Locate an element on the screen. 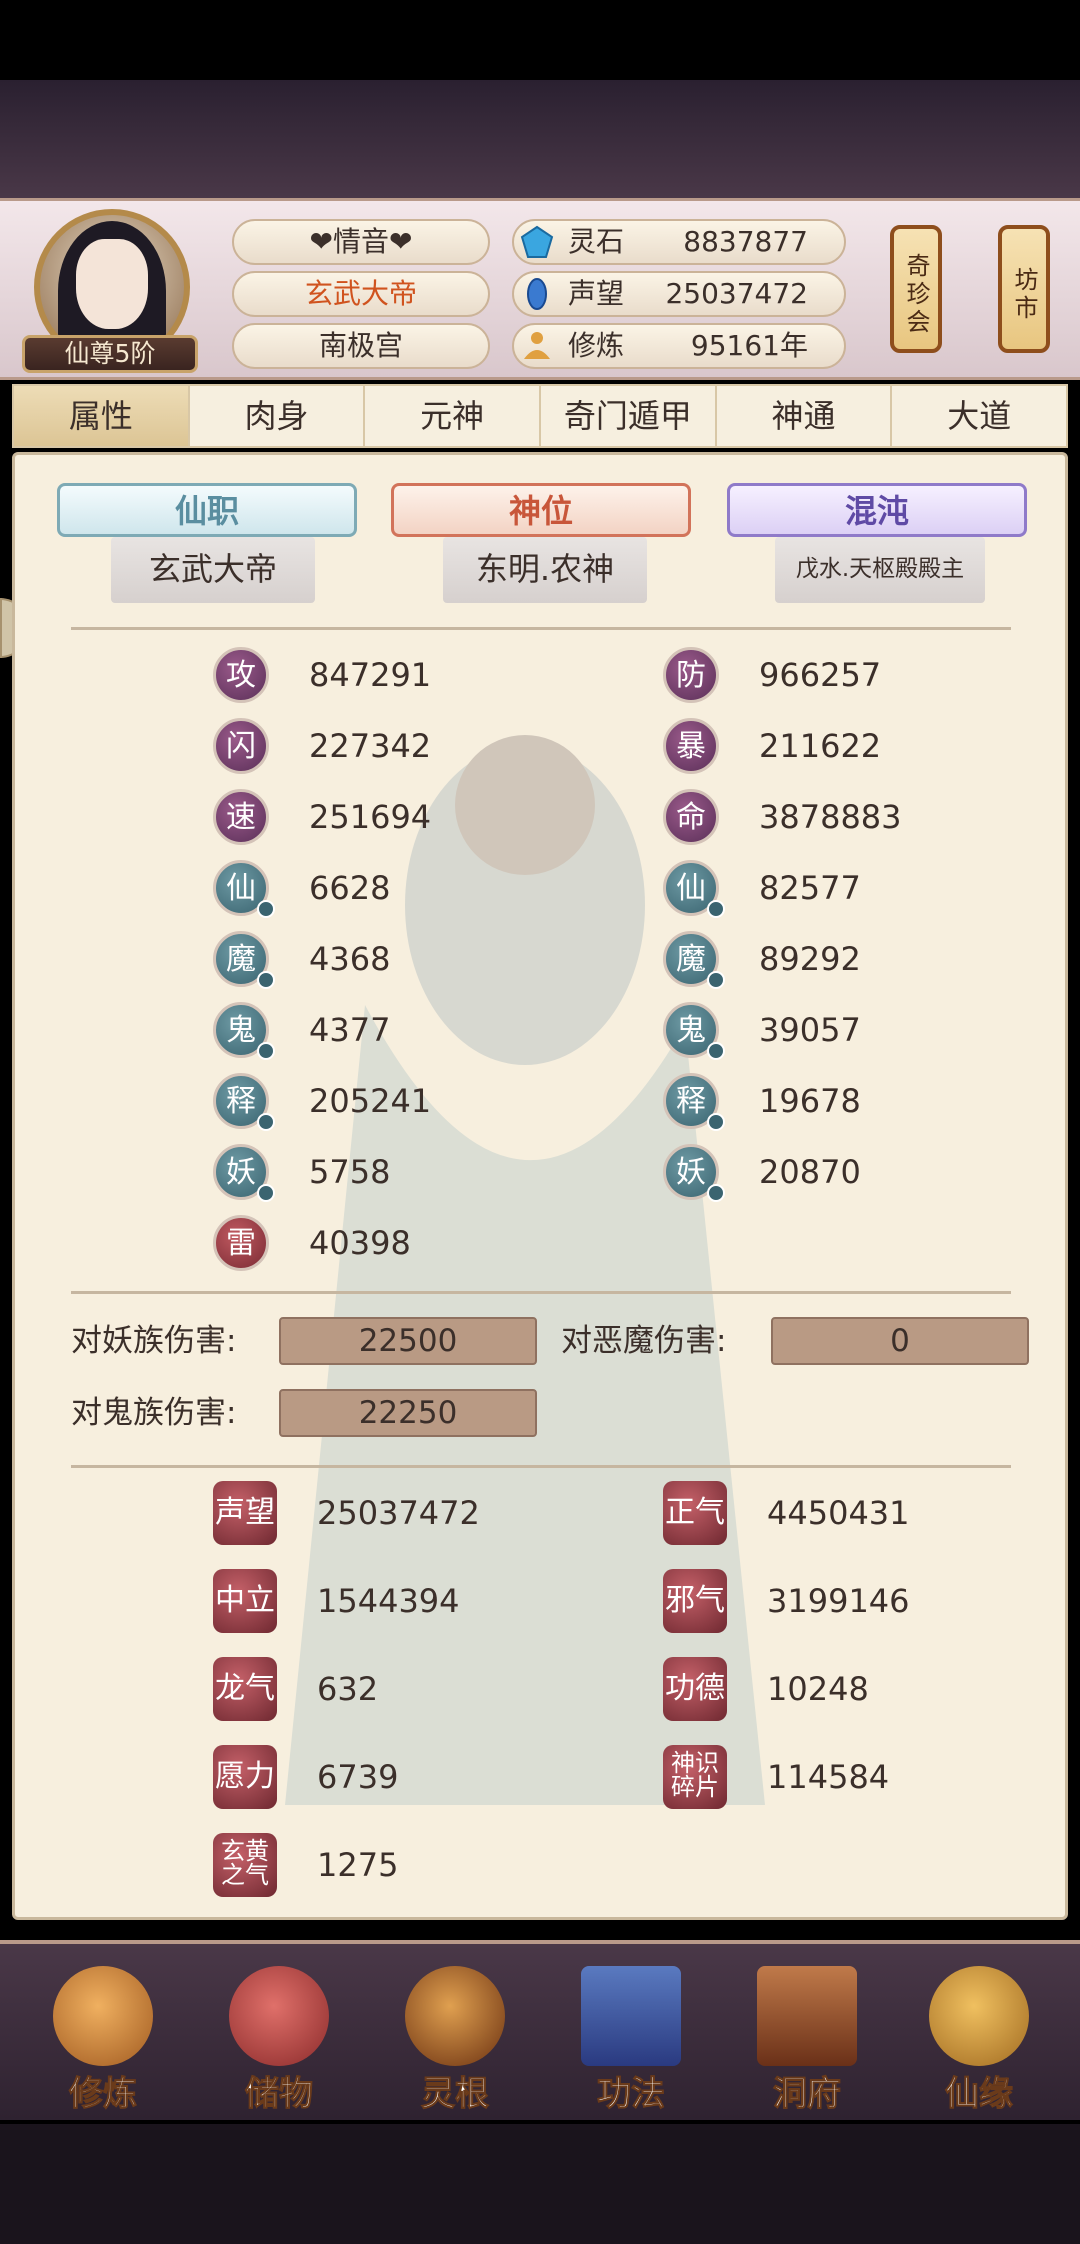 The width and height of the screenshot is (1080, 2244). tab-body: 肉身 is located at coordinates (278, 416).